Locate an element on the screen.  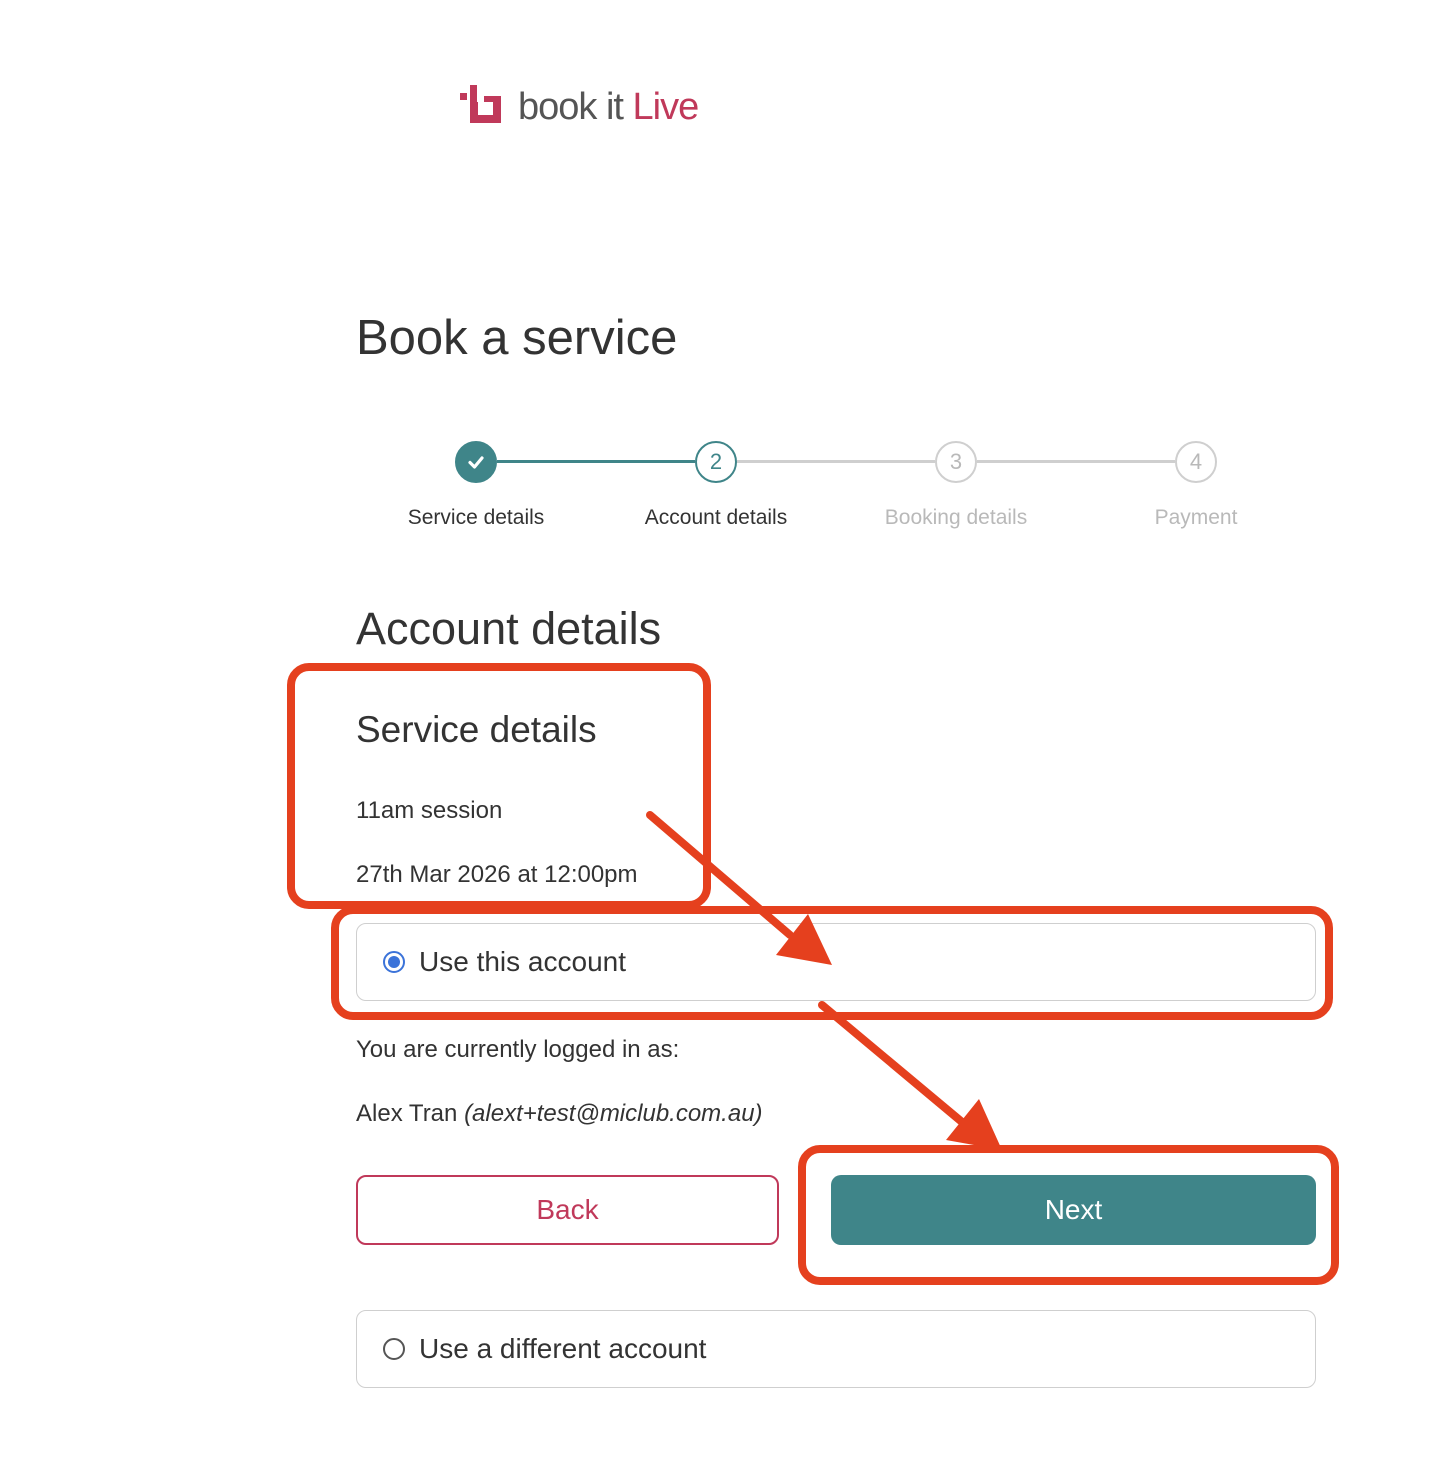
account-details-heading: Account details is located at coordinates (509, 628).